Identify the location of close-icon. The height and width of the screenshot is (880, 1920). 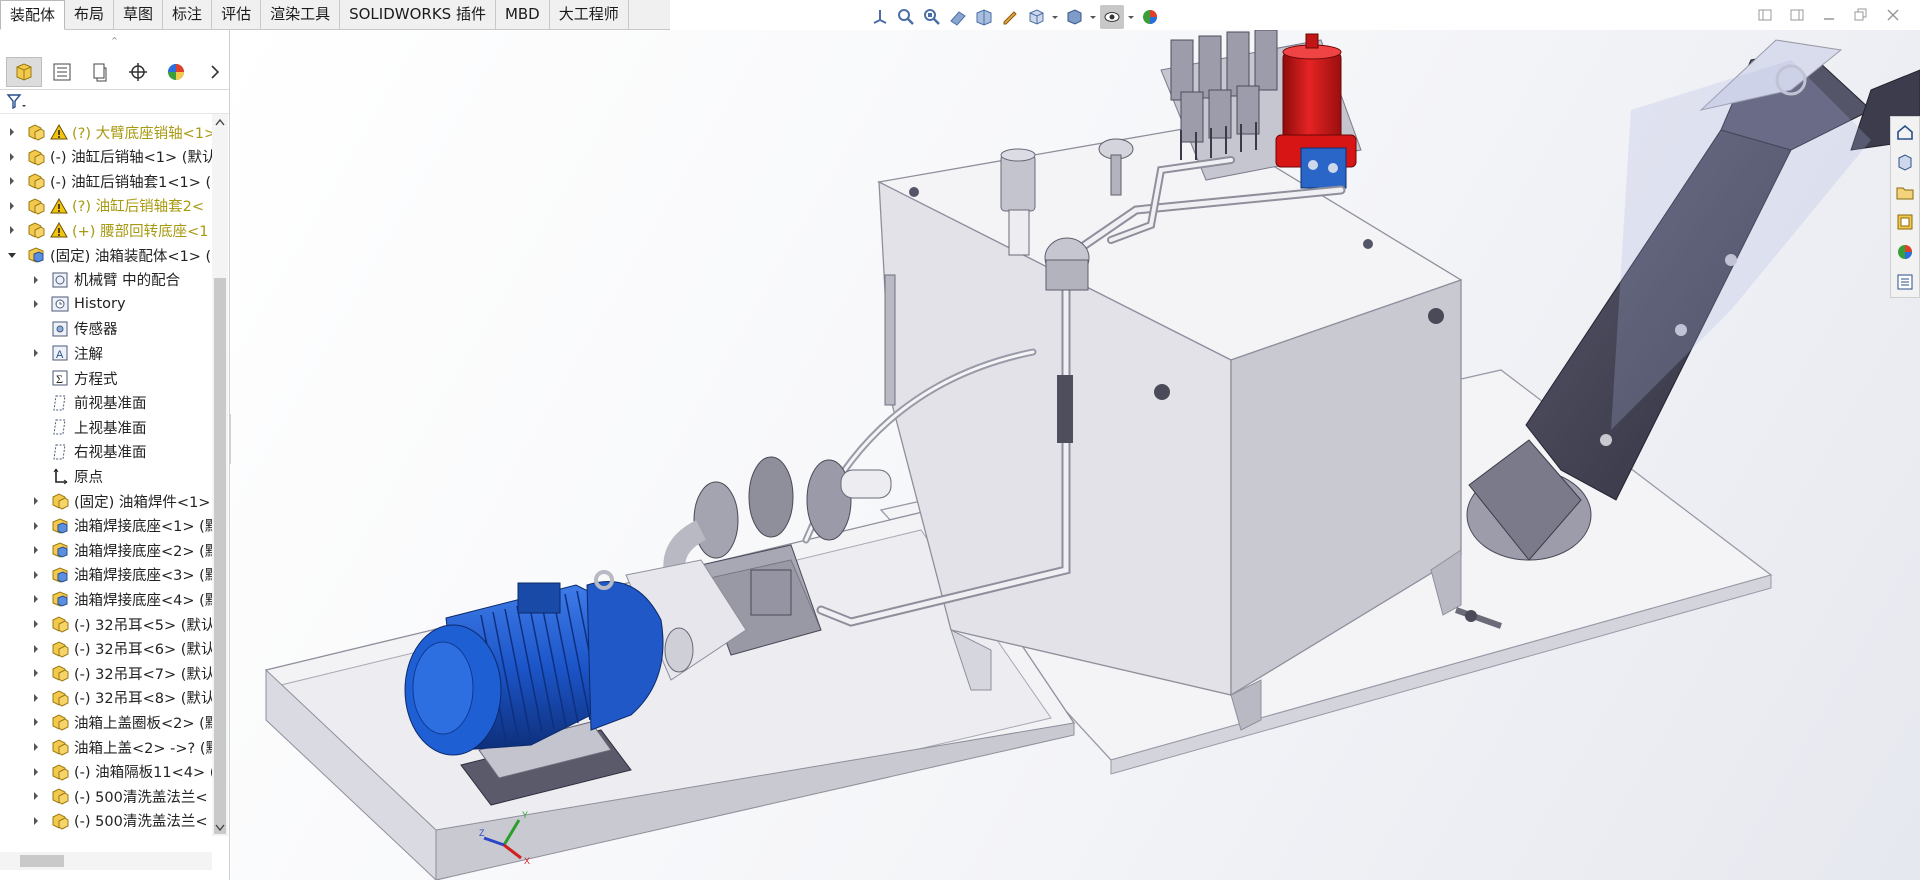
(1893, 15).